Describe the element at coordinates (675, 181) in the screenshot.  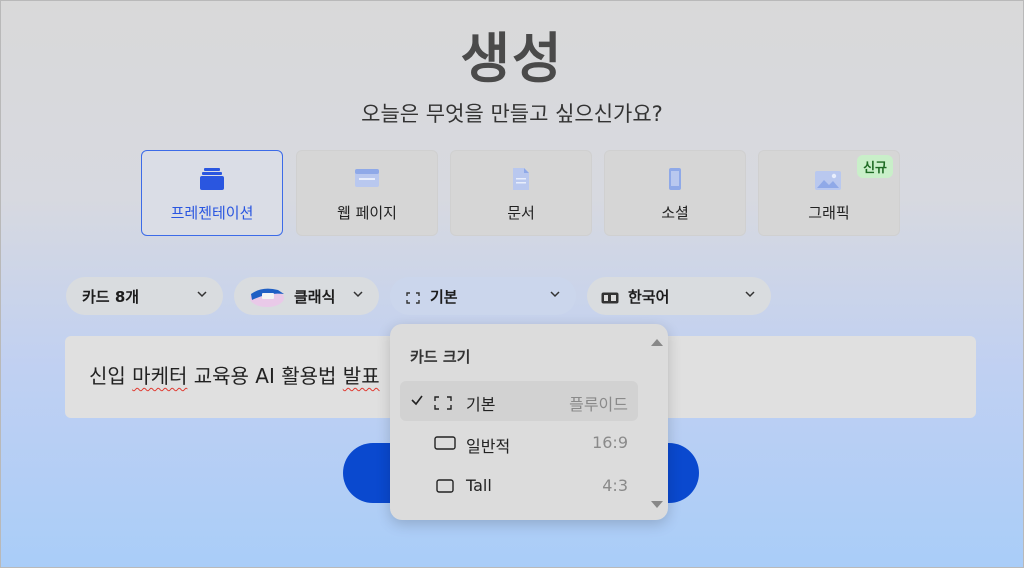
I see `social-phone-icon` at that location.